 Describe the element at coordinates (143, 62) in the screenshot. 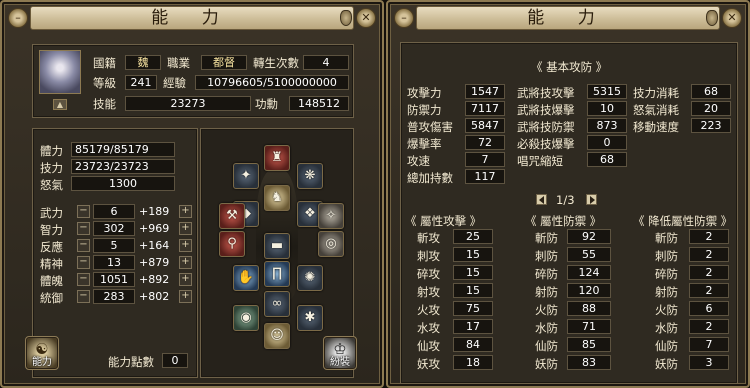

I see `country-value: 魏` at that location.